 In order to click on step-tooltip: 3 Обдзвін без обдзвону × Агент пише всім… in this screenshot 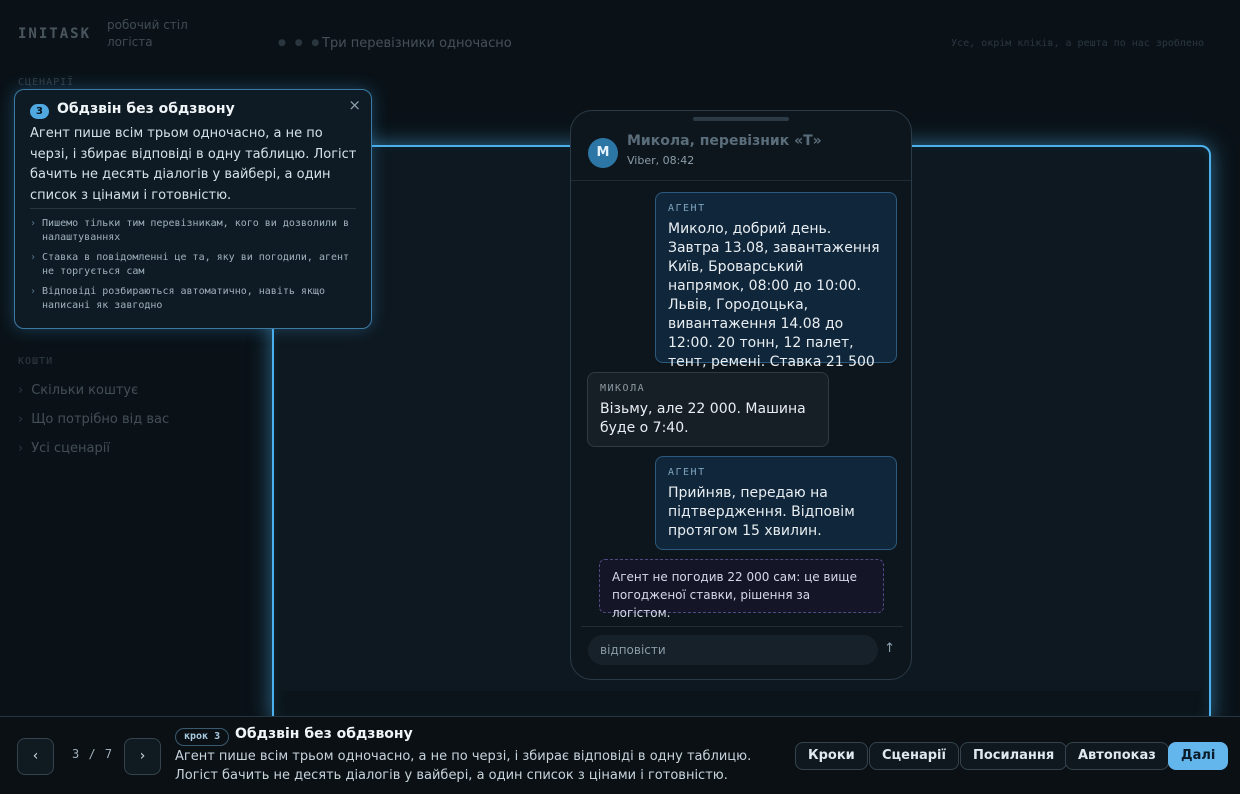, I will do `click(193, 209)`.